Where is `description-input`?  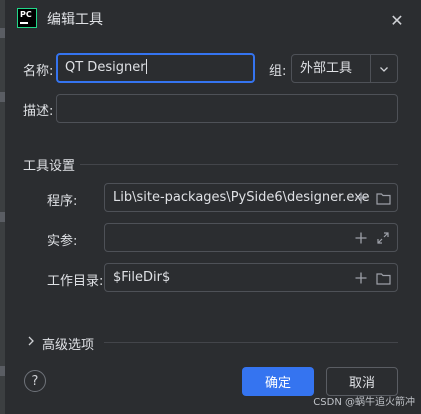
description-input is located at coordinates (227, 108).